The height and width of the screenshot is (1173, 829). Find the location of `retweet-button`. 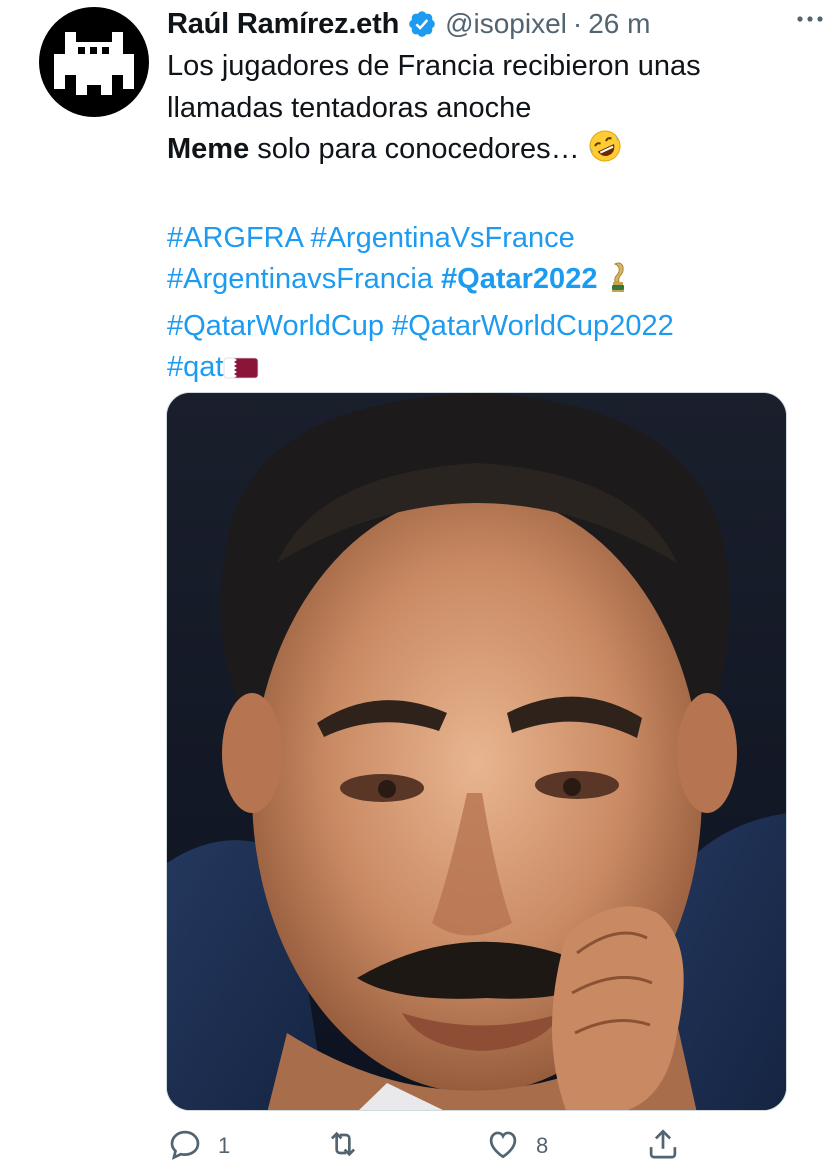

retweet-button is located at coordinates (350, 1146).